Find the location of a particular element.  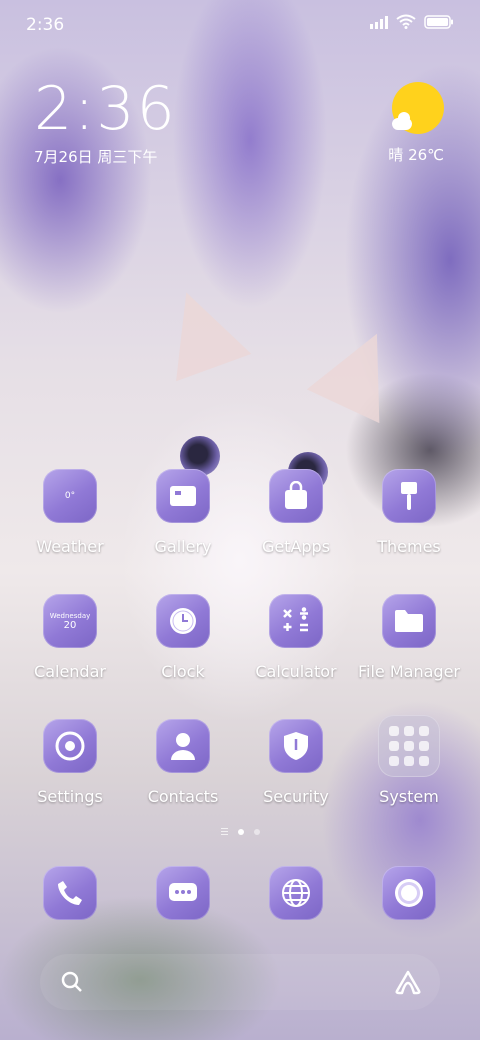

page-indicator is located at coordinates (240, 831).